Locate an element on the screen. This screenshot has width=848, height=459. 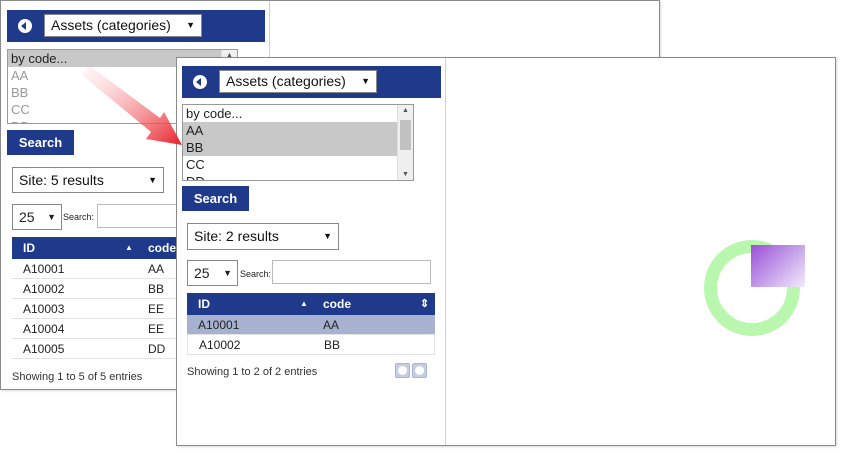
cell-code: DD is located at coordinates (157, 349).